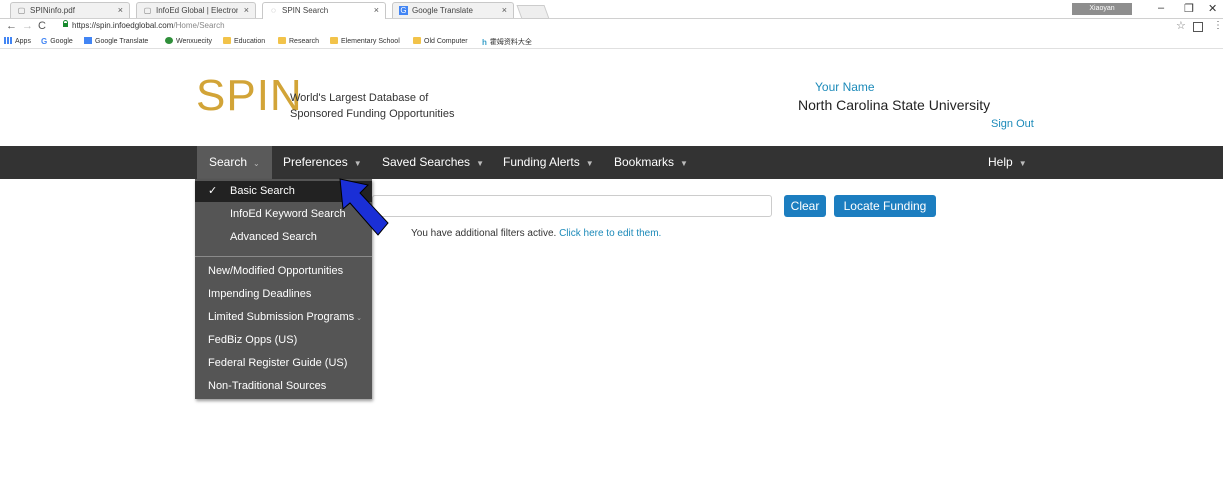  What do you see at coordinates (122, 41) in the screenshot?
I see `bookmark-label: Google Translate` at bounding box center [122, 41].